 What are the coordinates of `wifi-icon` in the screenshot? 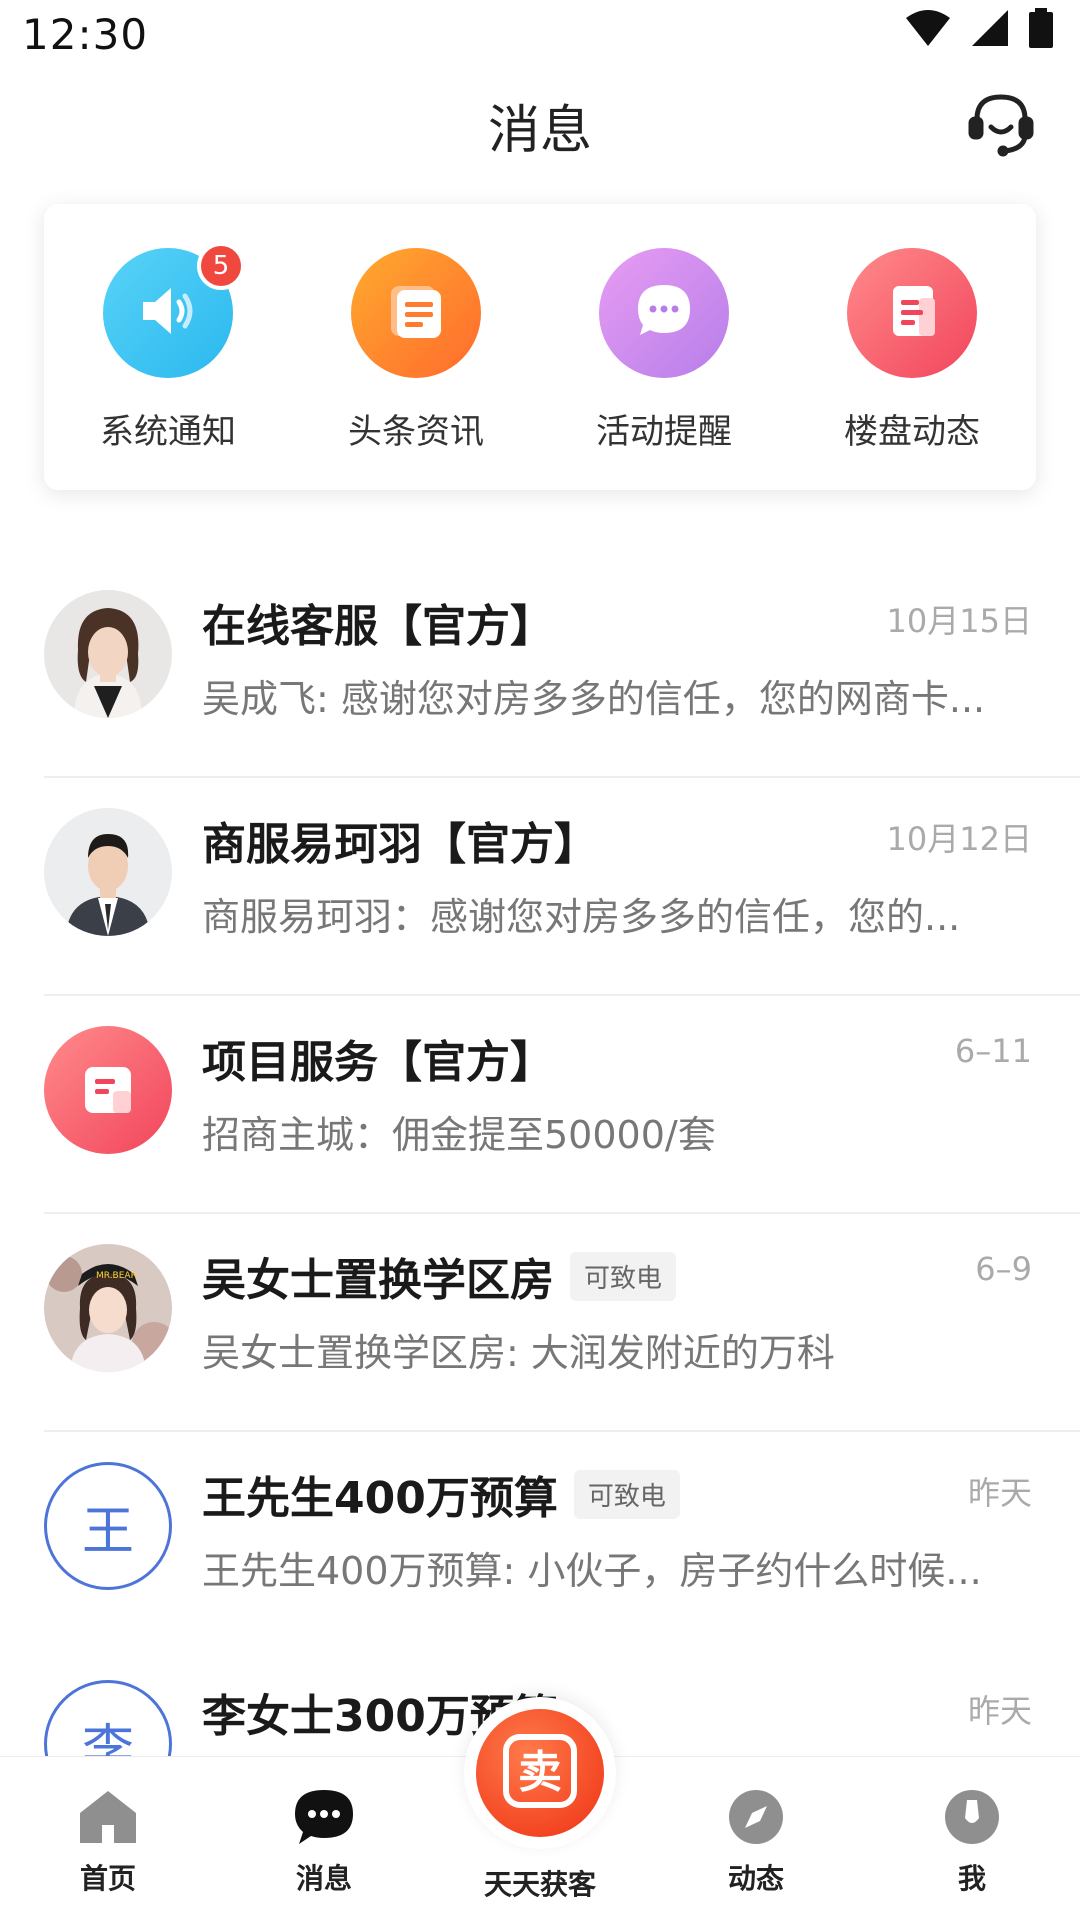 It's located at (928, 30).